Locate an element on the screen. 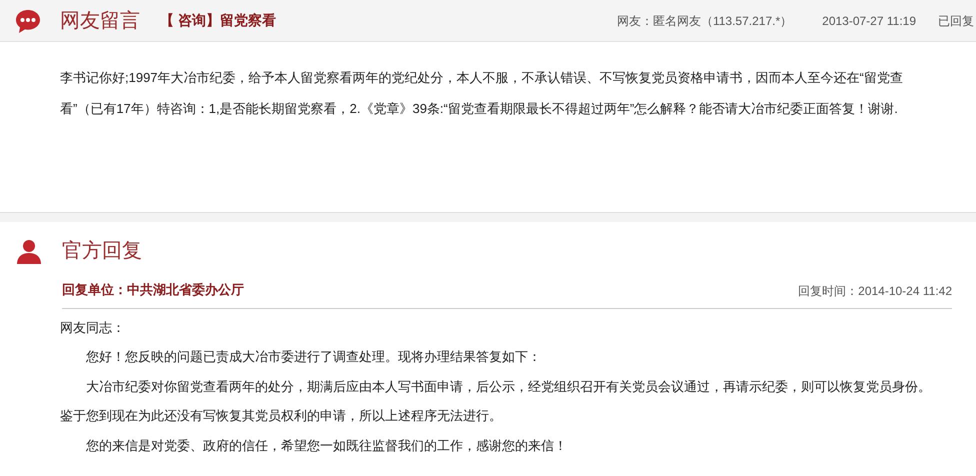  reply-paragraph: 大冶市纪委对你留党查看两年的处分，期满后应由本人写书面申请，后公示，经党组织召开有关党员会议通过，再请示纪委，则可以恢复党员身份。鉴于您到现在为此还没有写恢复其党员权利的申请，所以上述程序无法进行。 is located at coordinates (496, 401).